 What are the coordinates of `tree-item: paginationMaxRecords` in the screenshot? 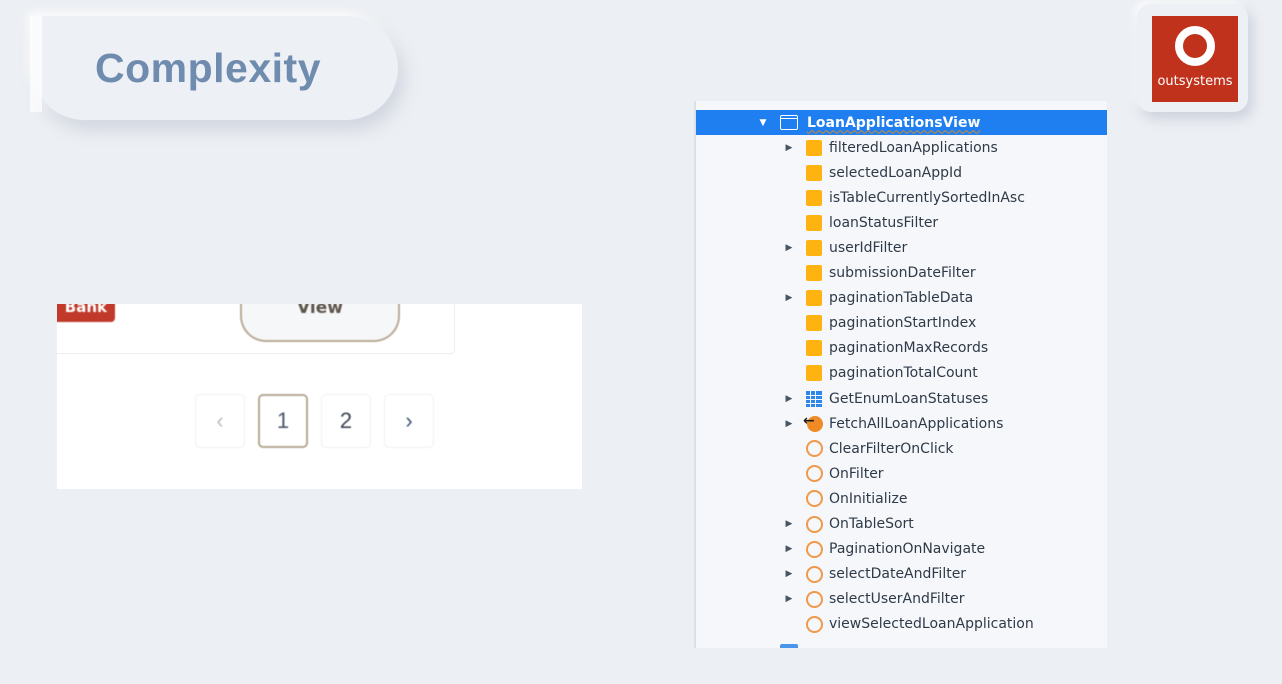 It's located at (901, 348).